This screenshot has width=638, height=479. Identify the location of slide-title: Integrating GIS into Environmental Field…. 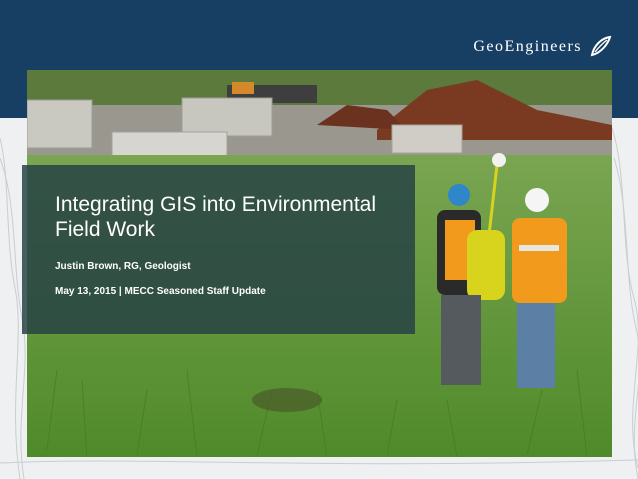
(216, 217).